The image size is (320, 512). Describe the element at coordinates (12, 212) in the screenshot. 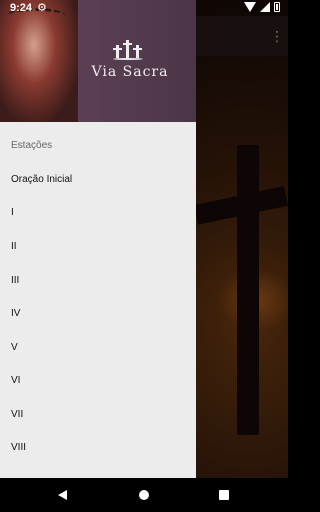

I see `menu-item-label: I` at that location.